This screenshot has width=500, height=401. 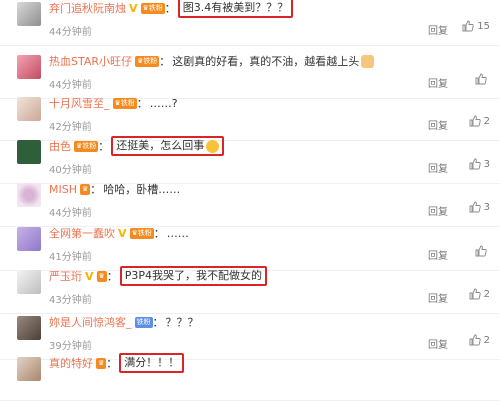 I want to click on comment-text: 满分！！！, so click(x=152, y=363).